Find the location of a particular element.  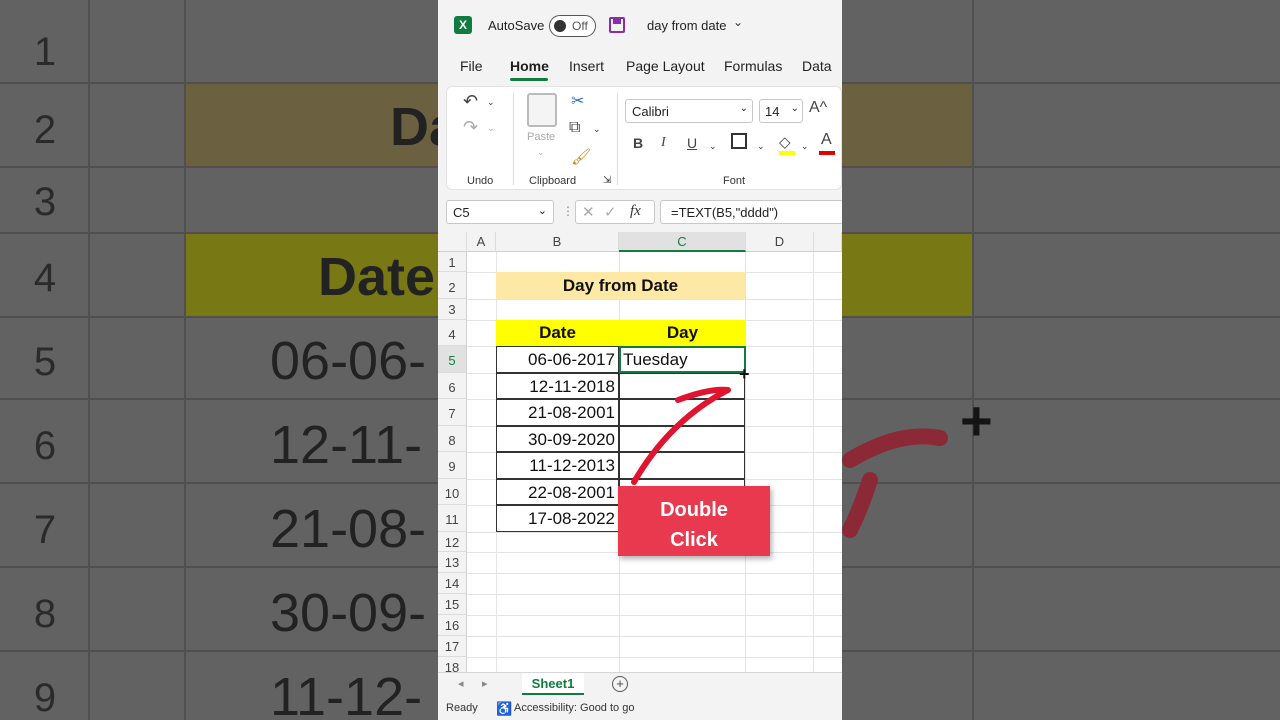

row-header: 1 is located at coordinates (452, 262).